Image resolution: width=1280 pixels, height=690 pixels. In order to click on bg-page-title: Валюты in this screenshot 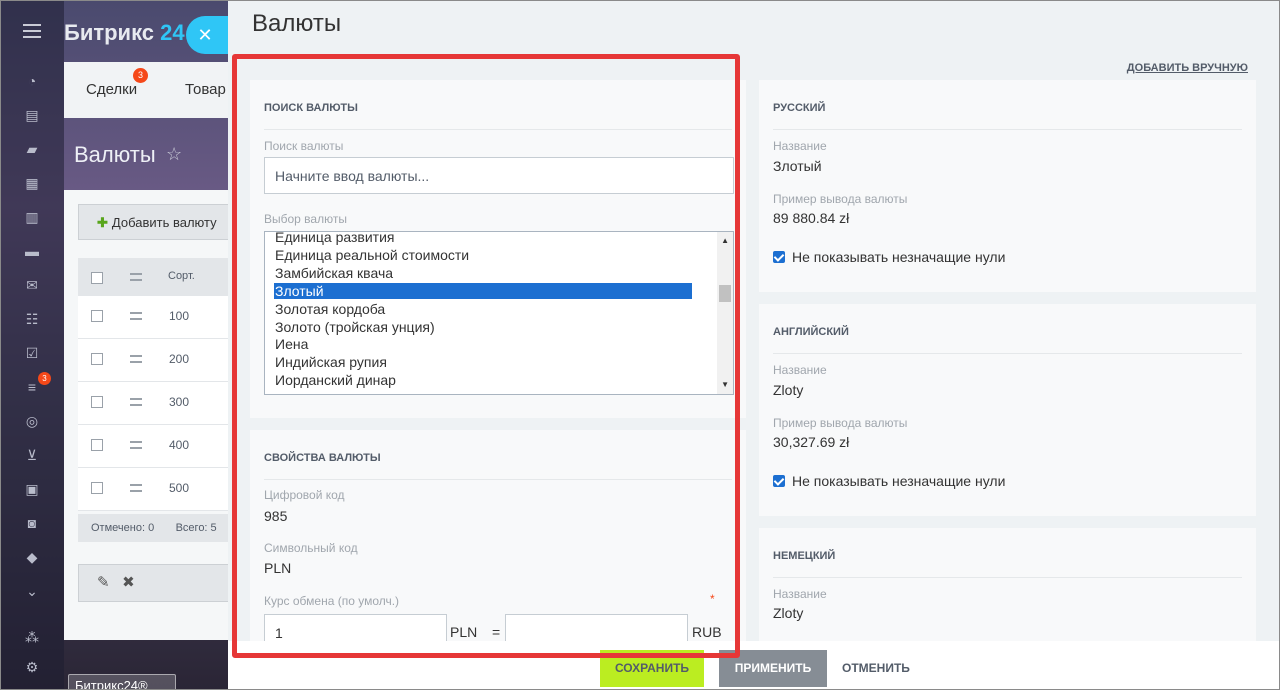, I will do `click(115, 154)`.